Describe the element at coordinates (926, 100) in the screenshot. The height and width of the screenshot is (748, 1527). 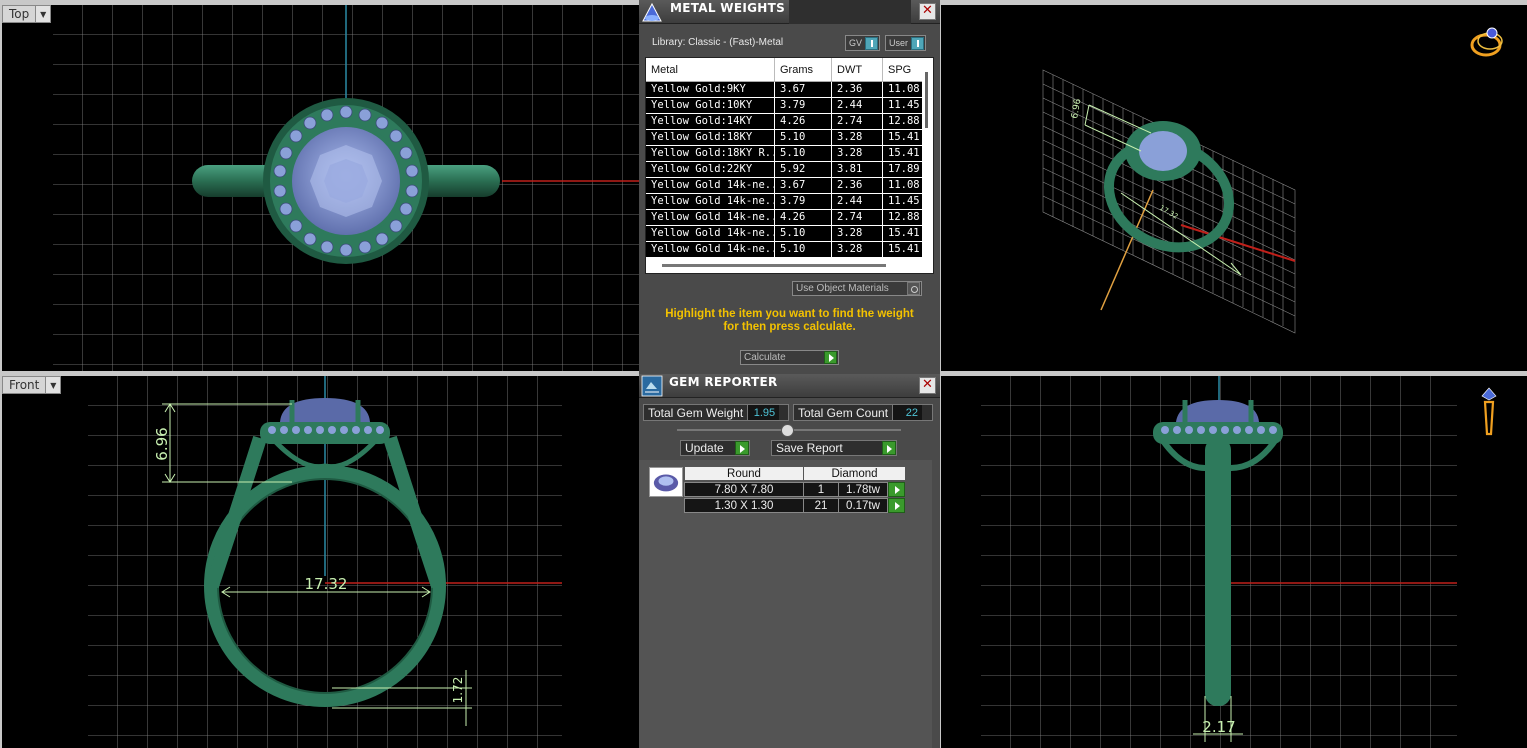
I see `scroll-thumb` at that location.